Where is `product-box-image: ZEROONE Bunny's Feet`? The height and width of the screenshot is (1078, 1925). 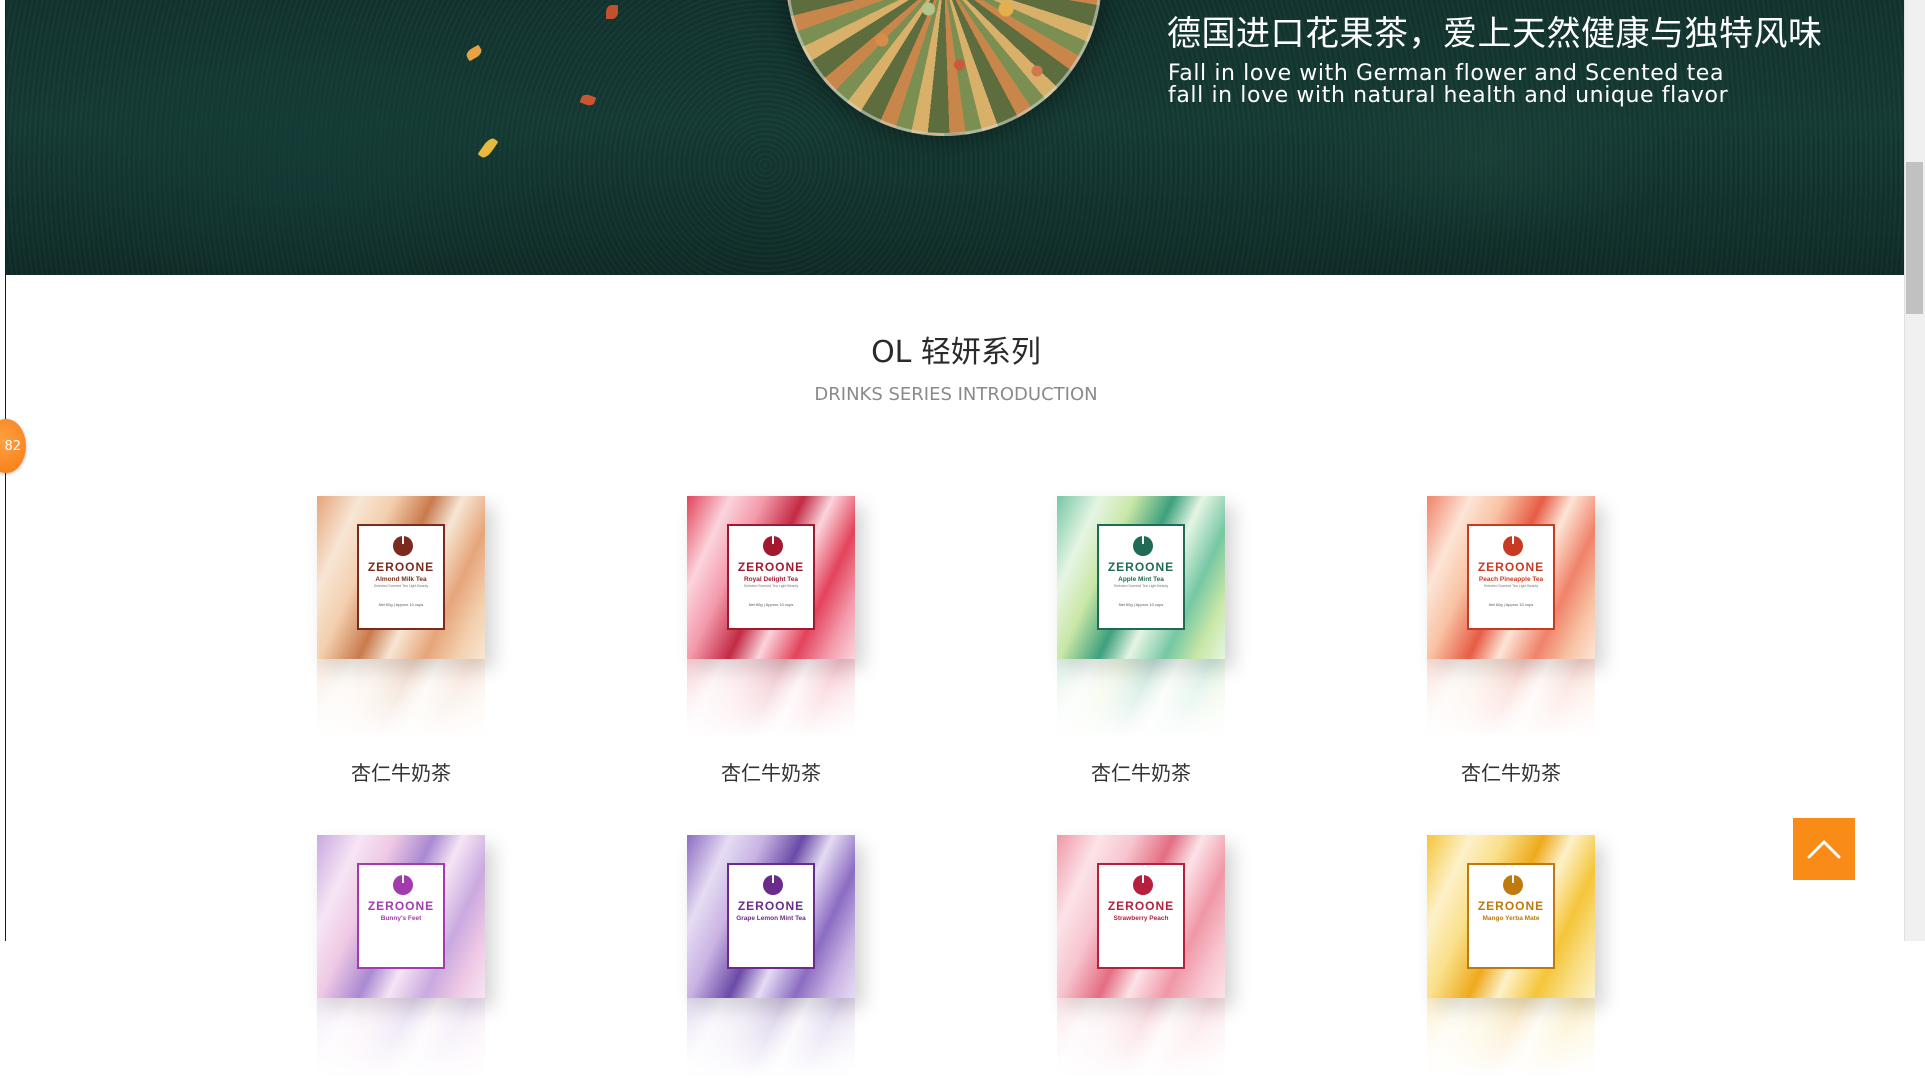 product-box-image: ZEROONE Bunny's Feet is located at coordinates (401, 916).